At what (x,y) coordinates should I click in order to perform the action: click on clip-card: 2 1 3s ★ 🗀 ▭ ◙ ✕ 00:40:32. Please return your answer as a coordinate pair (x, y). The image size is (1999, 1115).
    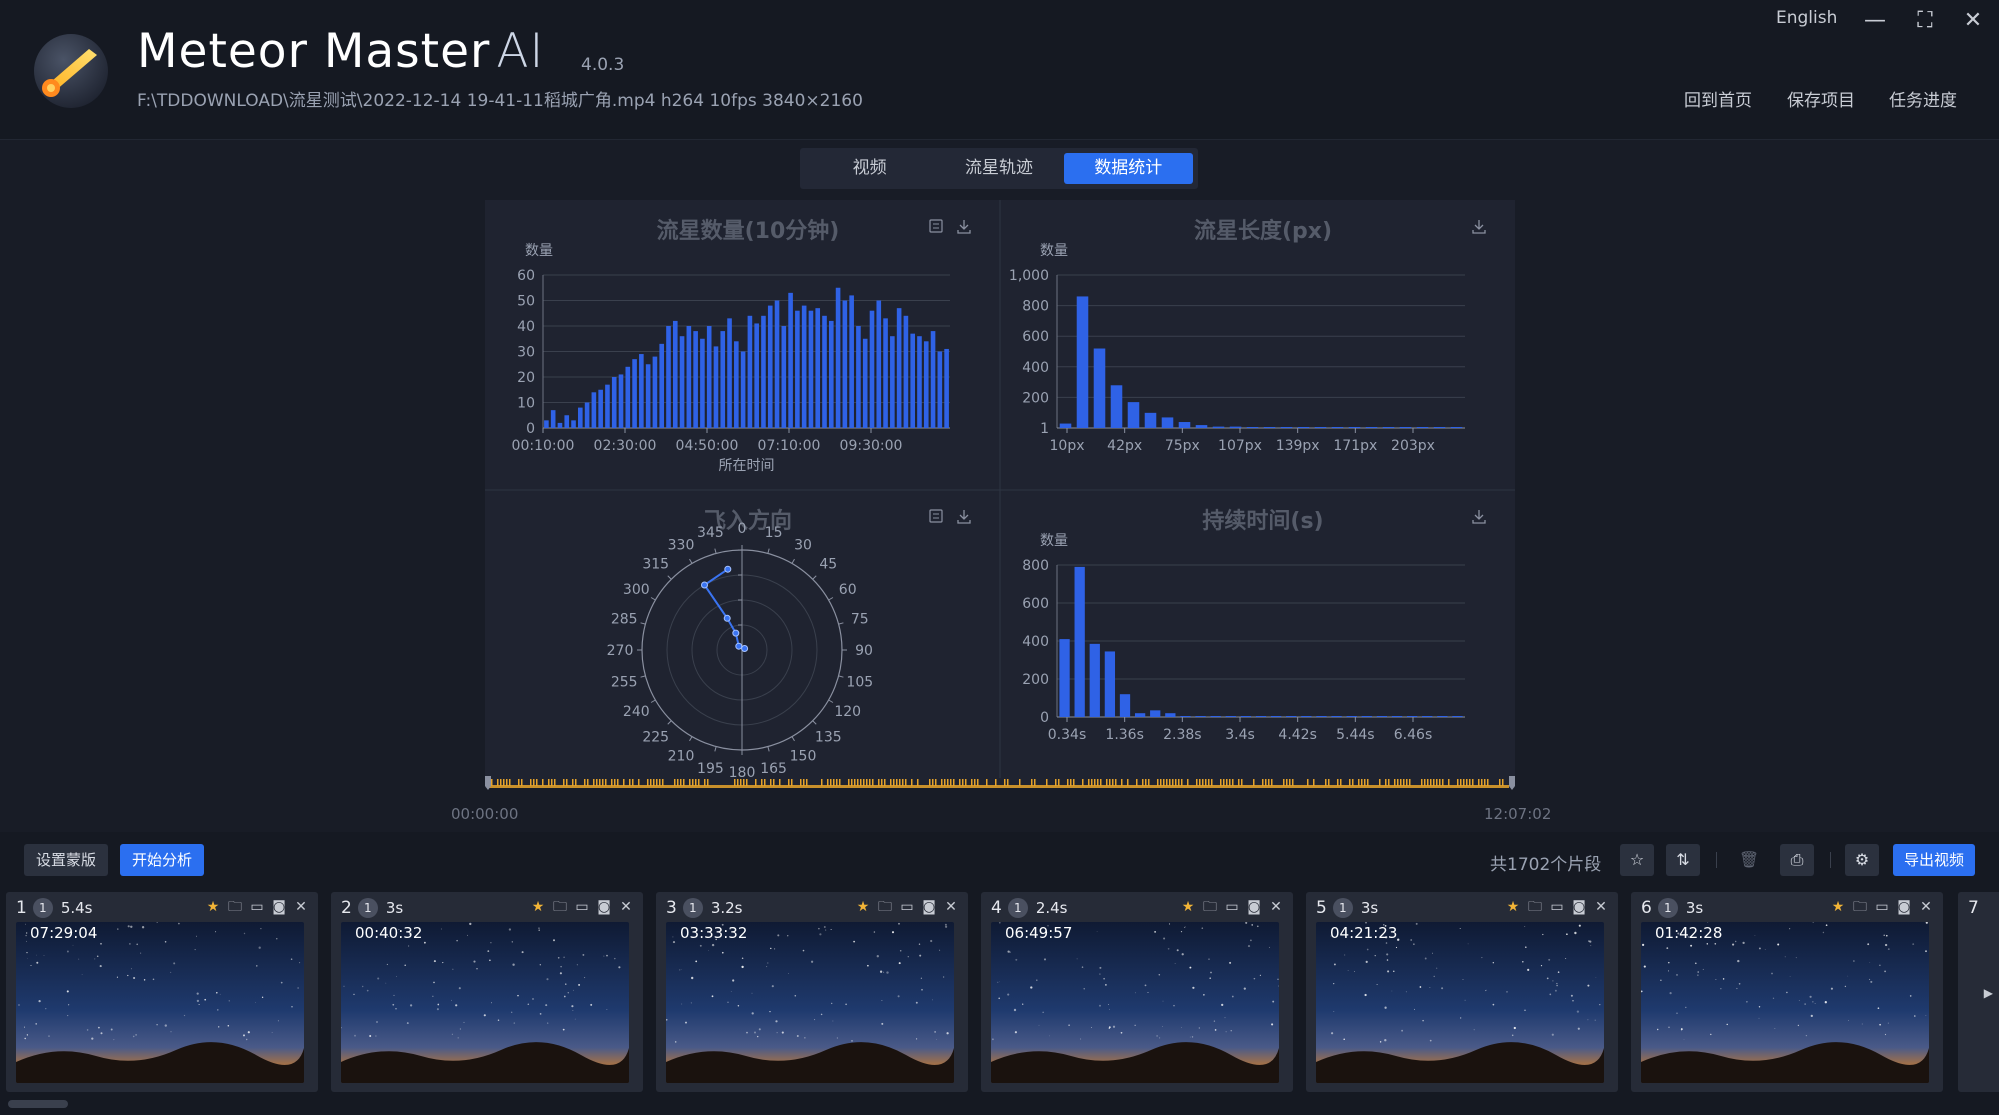
    Looking at the image, I should click on (487, 992).